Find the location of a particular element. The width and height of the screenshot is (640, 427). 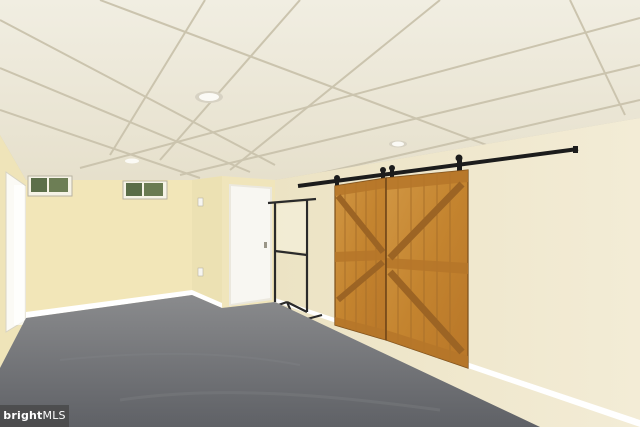

barn-door-right is located at coordinates (427, 269).